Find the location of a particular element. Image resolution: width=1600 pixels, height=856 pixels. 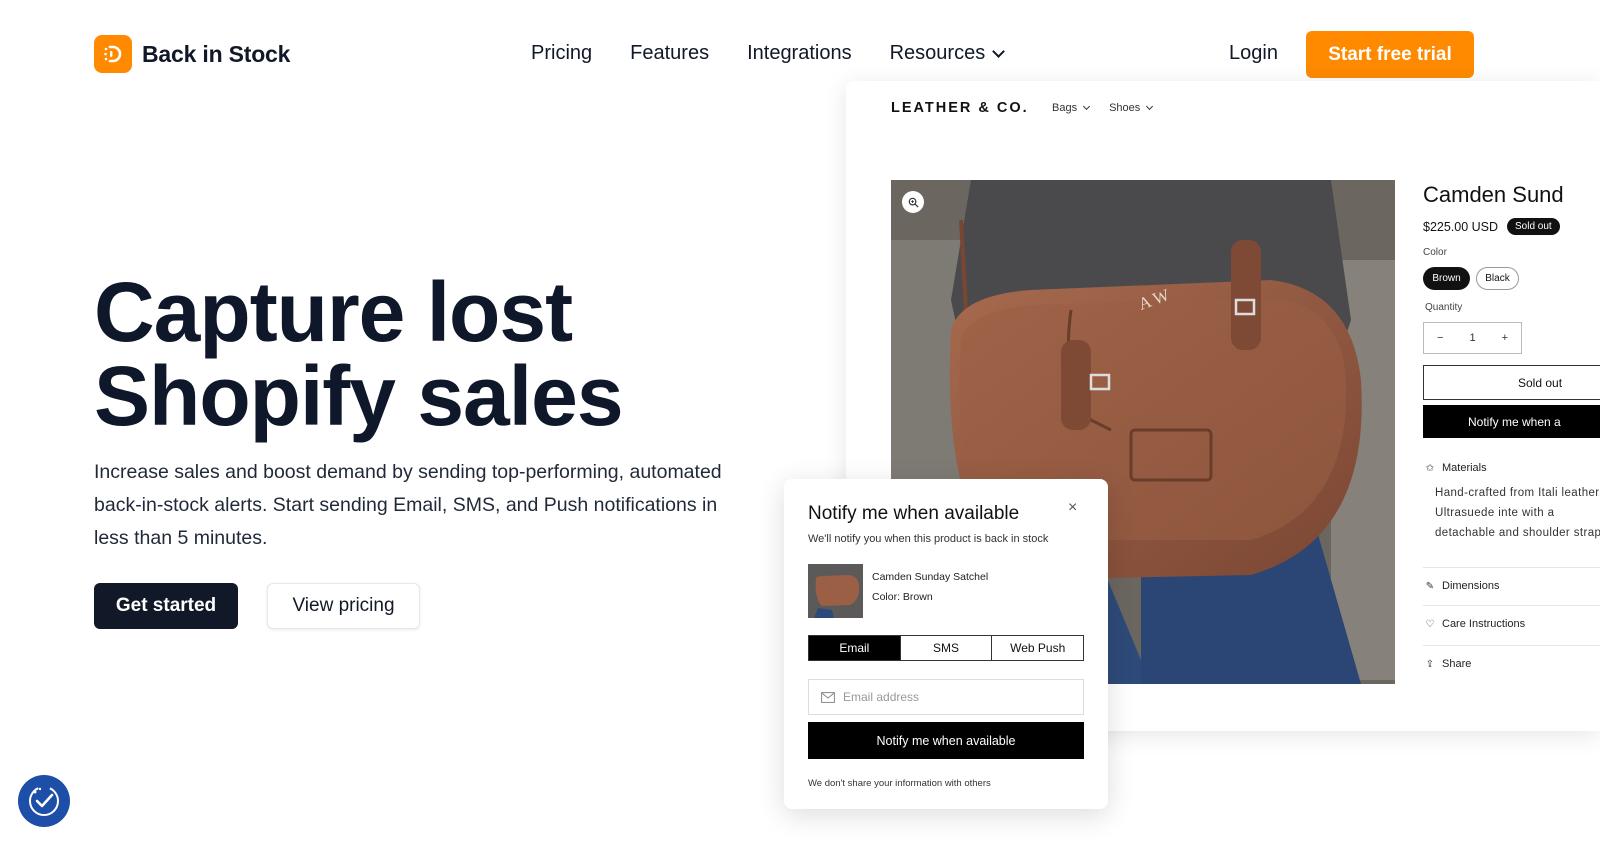

share-label: Share is located at coordinates (1457, 664).